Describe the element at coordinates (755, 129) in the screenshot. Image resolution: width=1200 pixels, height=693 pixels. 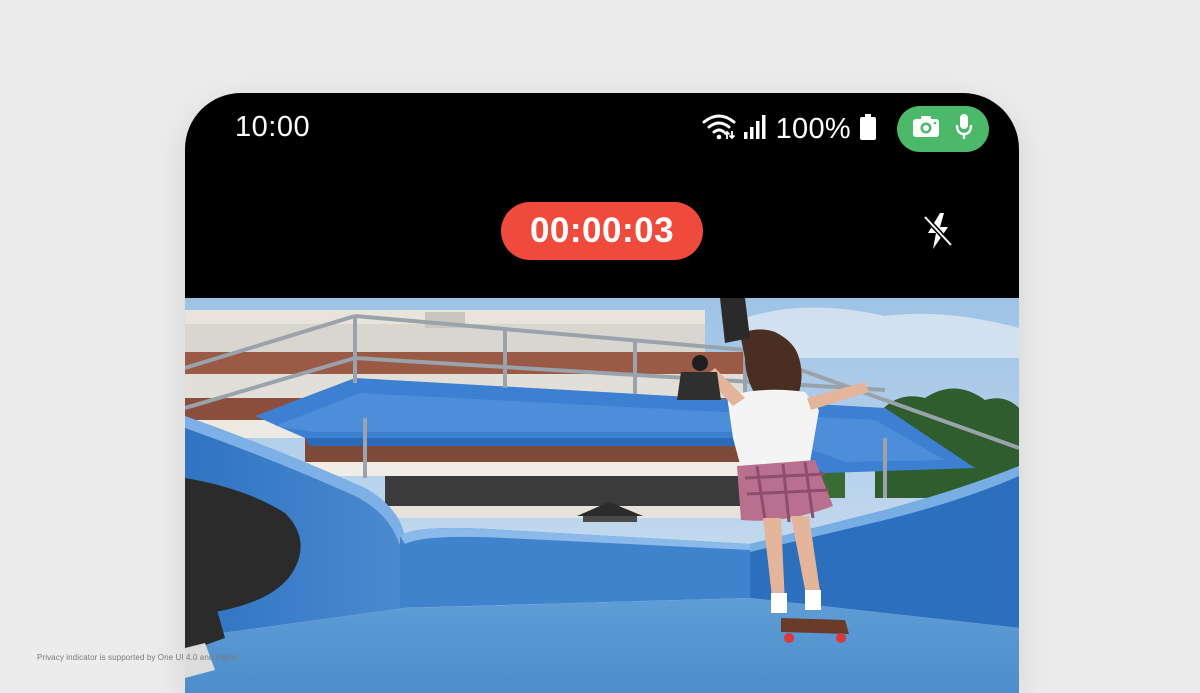
I see `signal-icon` at that location.